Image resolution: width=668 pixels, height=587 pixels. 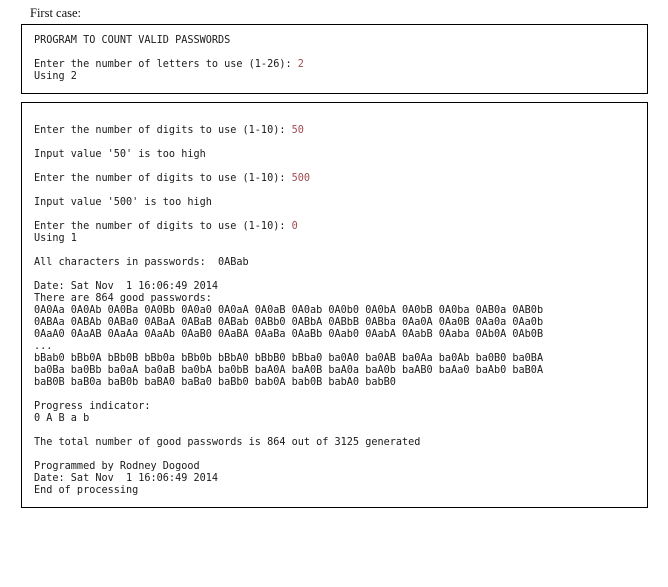 I want to click on console-line: All characters in passwords: 0ABab, so click(x=340, y=263).